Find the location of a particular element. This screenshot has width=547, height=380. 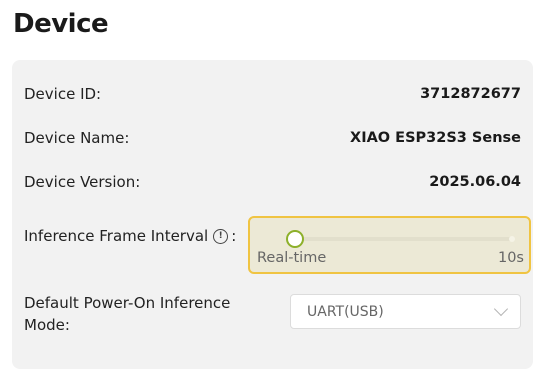

slider-track is located at coordinates (403, 239).